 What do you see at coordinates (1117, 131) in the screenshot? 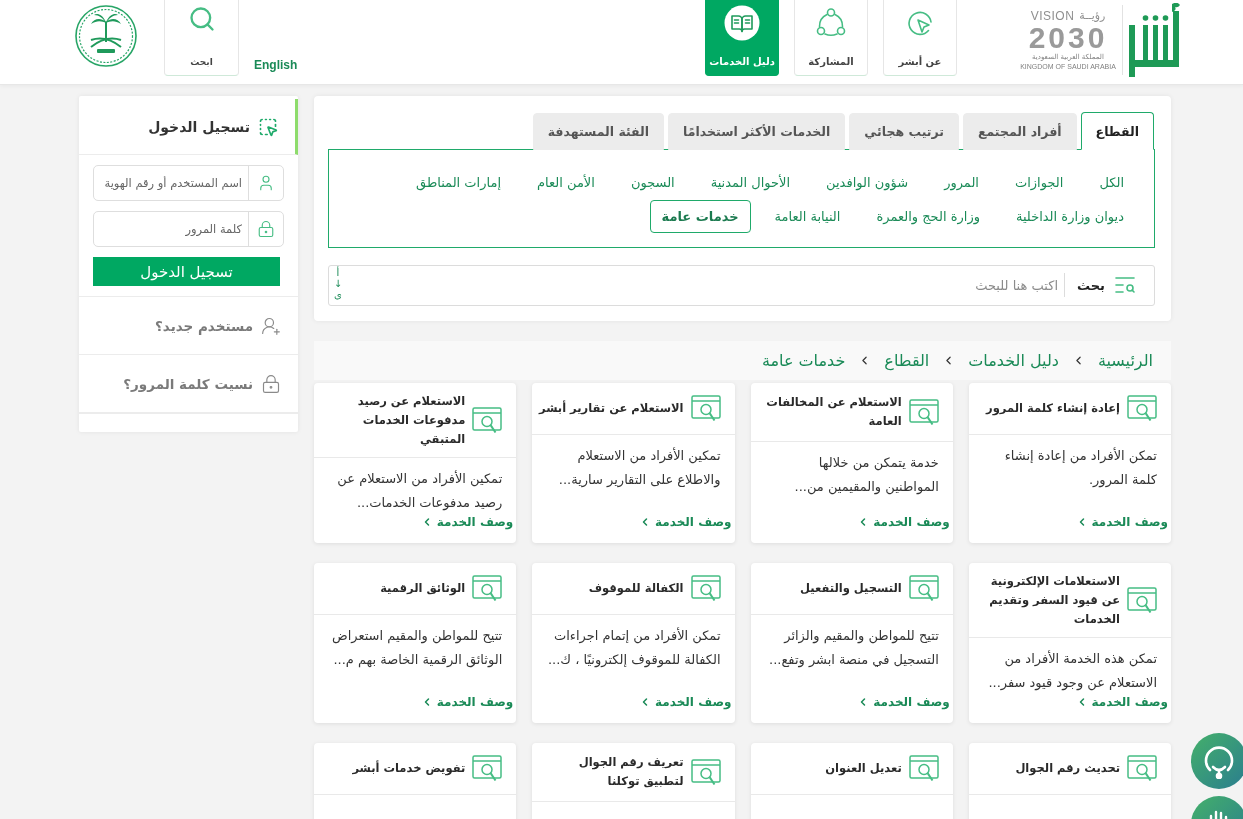
I see `category-tab: القطاع` at bounding box center [1117, 131].